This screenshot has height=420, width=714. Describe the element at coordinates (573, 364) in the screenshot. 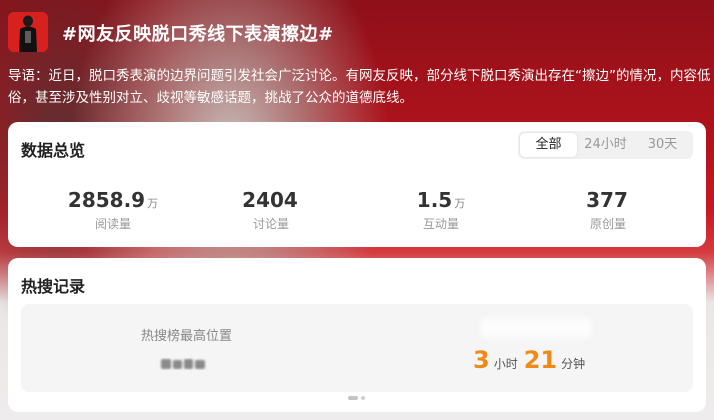

I see `minutes-unit: 分钟` at that location.